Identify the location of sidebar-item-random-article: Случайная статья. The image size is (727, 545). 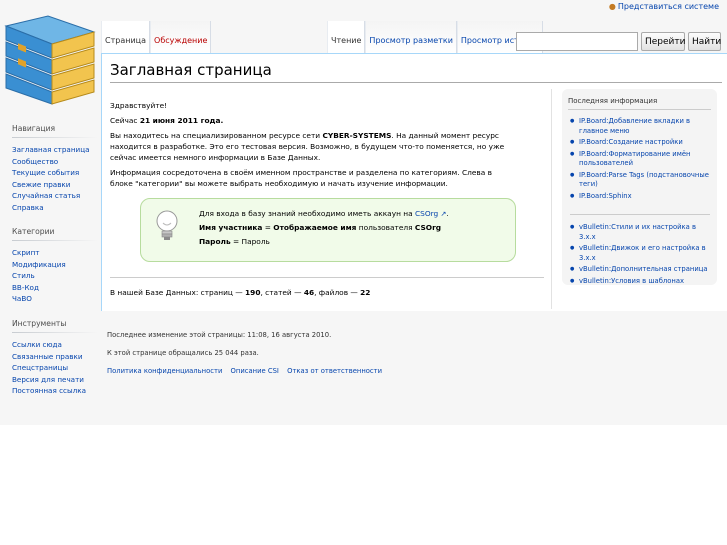
(54, 196).